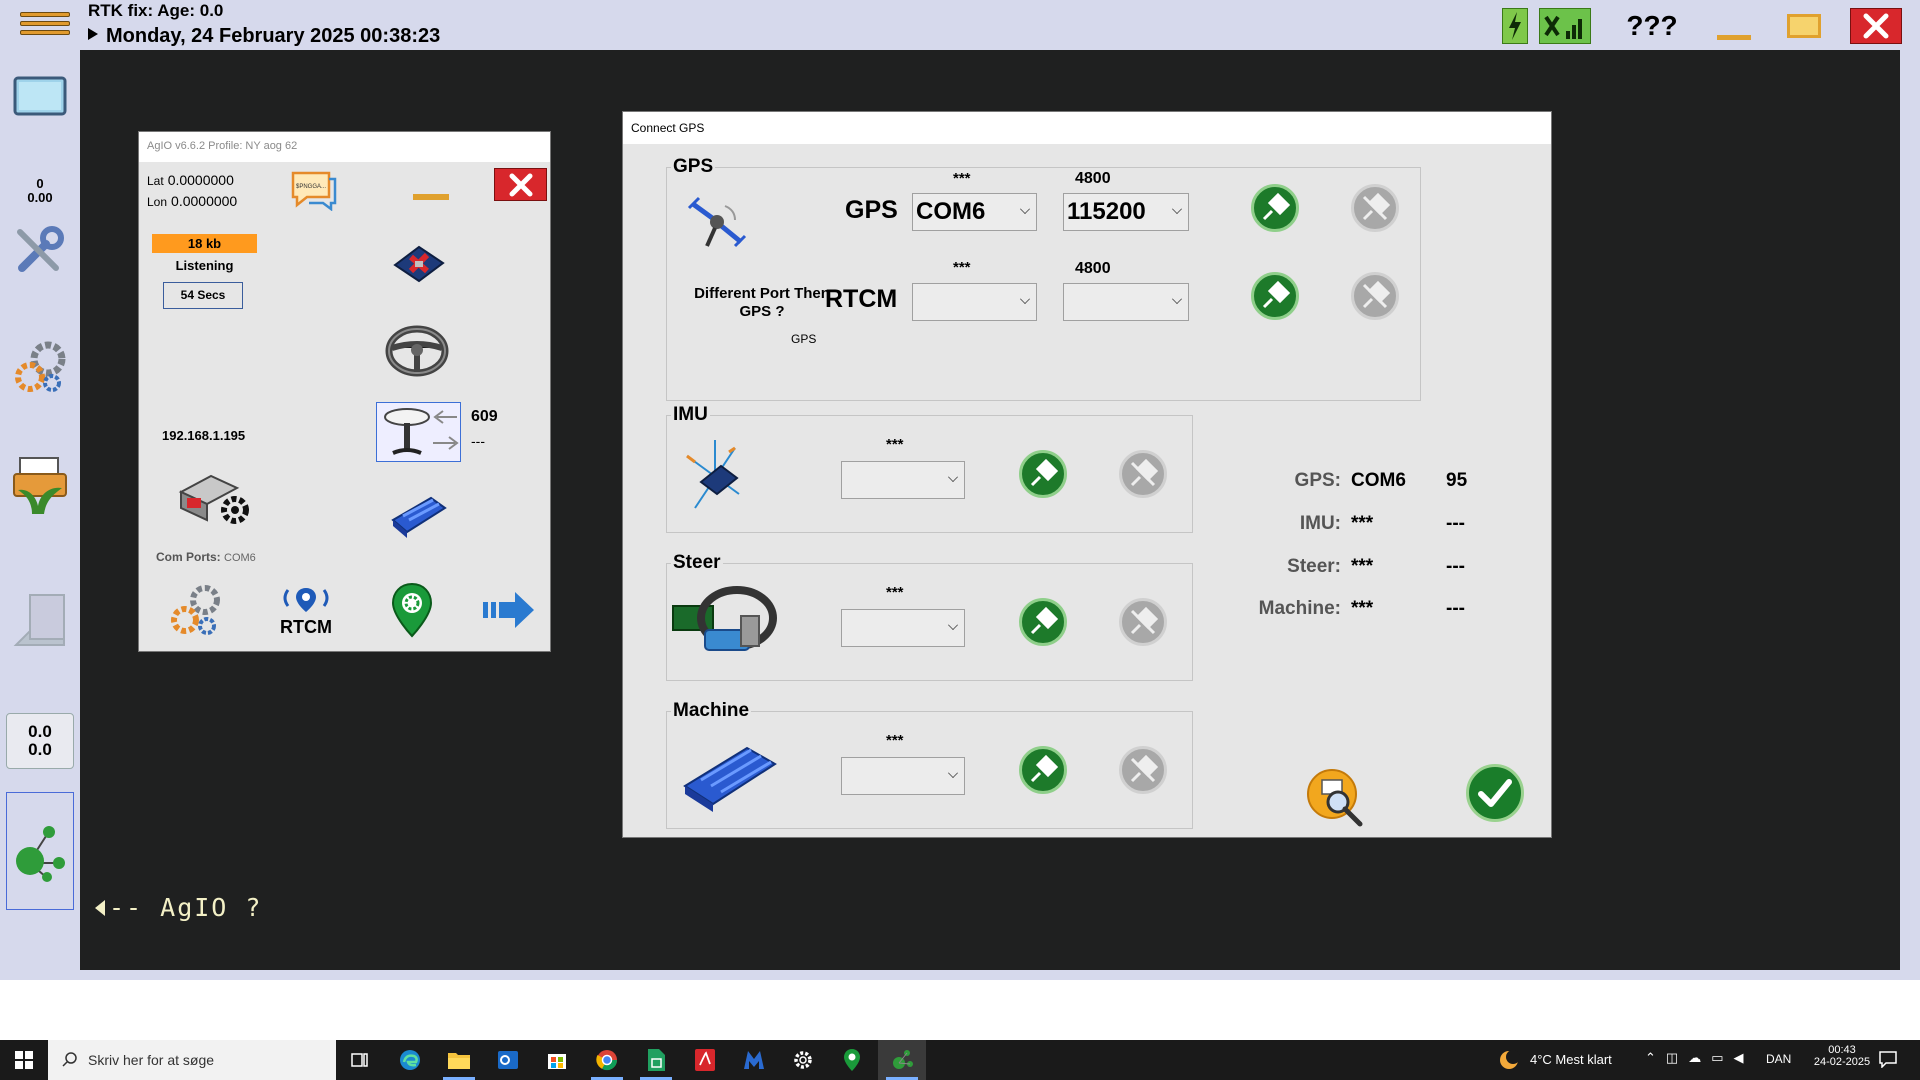 This screenshot has width=1920, height=1080. What do you see at coordinates (1571, 1059) in the screenshot?
I see `weather-text: 4°C Mest klart` at bounding box center [1571, 1059].